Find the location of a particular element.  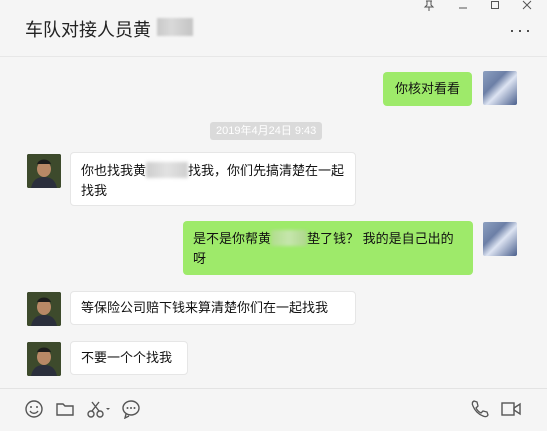

emoji-icon is located at coordinates (35, 410).